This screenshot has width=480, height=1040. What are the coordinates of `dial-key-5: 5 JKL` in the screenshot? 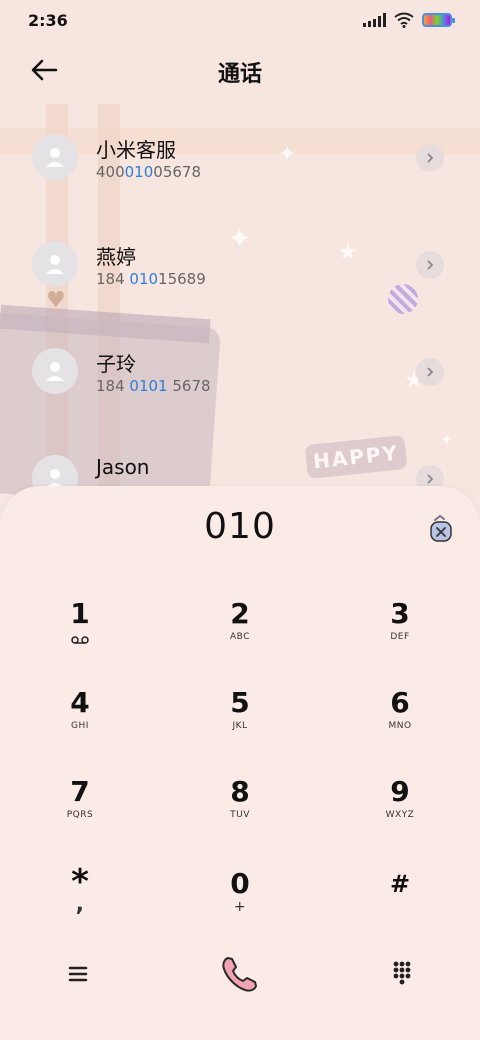 It's located at (240, 722).